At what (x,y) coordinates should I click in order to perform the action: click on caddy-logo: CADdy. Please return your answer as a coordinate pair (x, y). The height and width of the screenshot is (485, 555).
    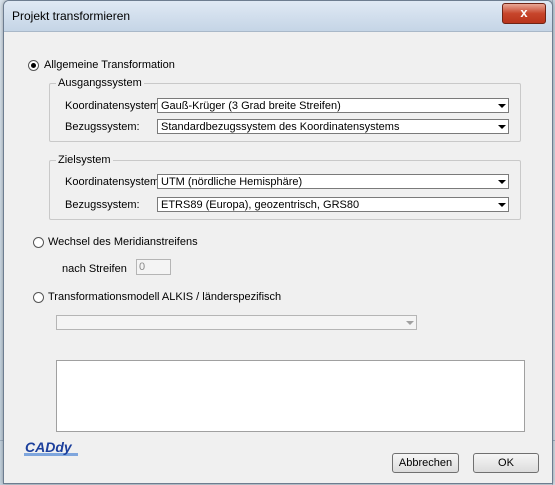
    Looking at the image, I should click on (51, 448).